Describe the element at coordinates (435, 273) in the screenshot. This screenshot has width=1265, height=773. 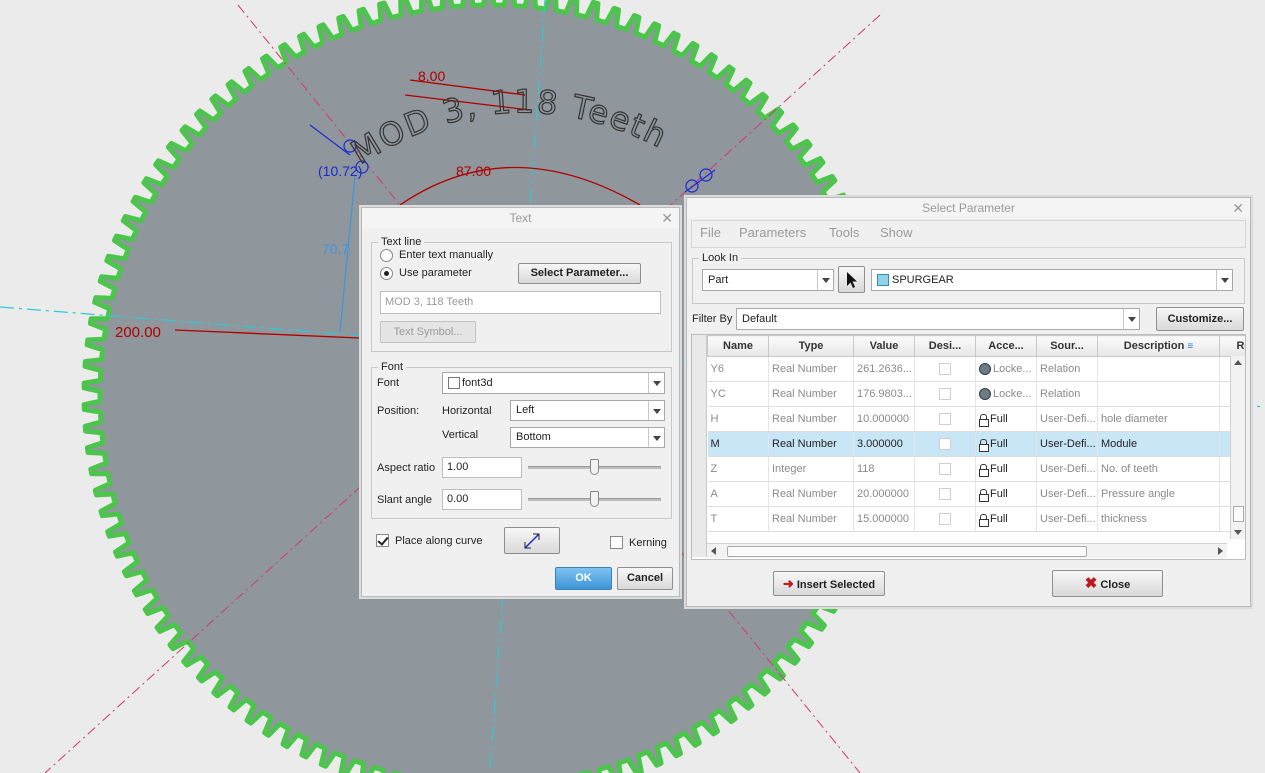
I see `use-parameter-label: Use parameter` at that location.